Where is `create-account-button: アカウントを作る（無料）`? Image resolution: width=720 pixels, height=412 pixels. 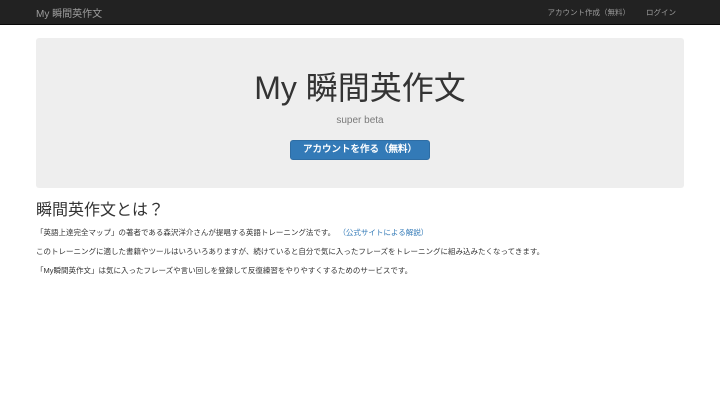
create-account-button: アカウントを作る（無料） is located at coordinates (359, 150).